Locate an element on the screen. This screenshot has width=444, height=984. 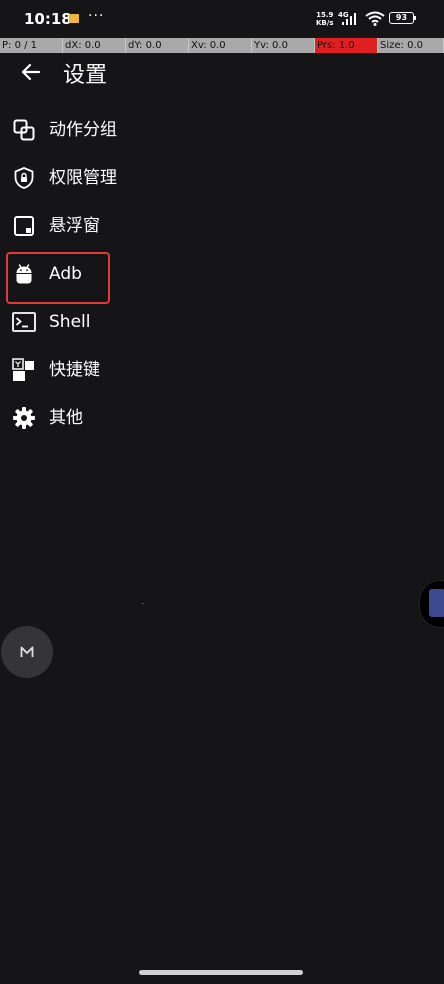
status-bar: 10:18 ··· 15.9 KB/s 4G 93 is located at coordinates (222, 19).